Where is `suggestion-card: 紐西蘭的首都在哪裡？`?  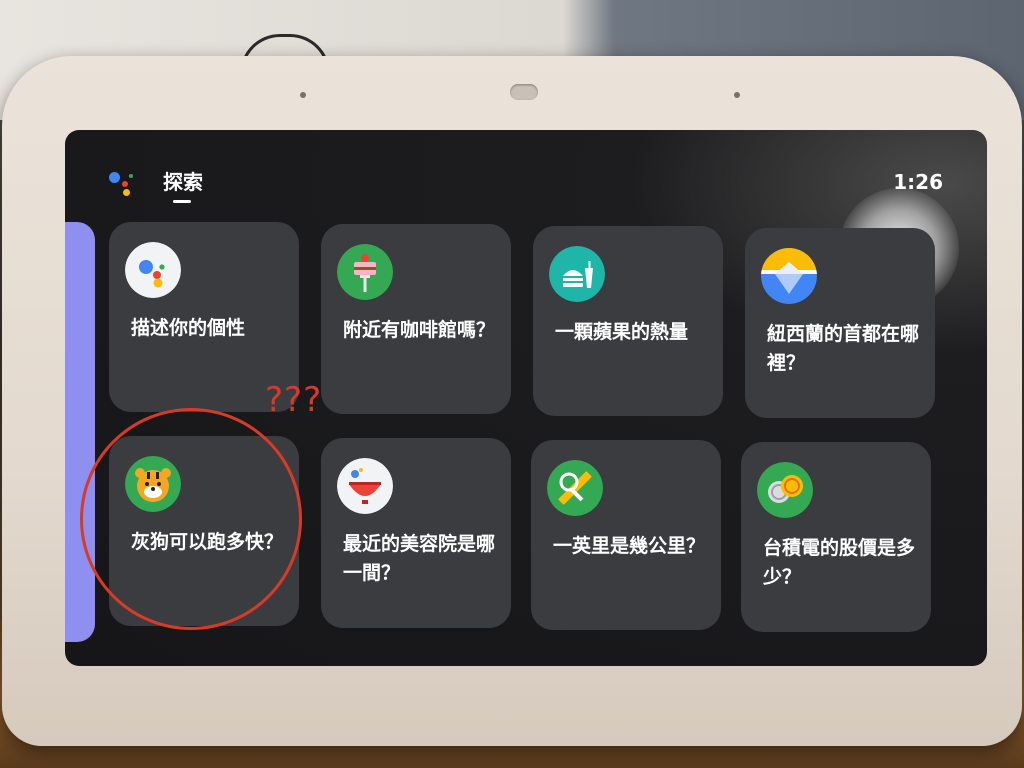 suggestion-card: 紐西蘭的首都在哪裡？ is located at coordinates (840, 323).